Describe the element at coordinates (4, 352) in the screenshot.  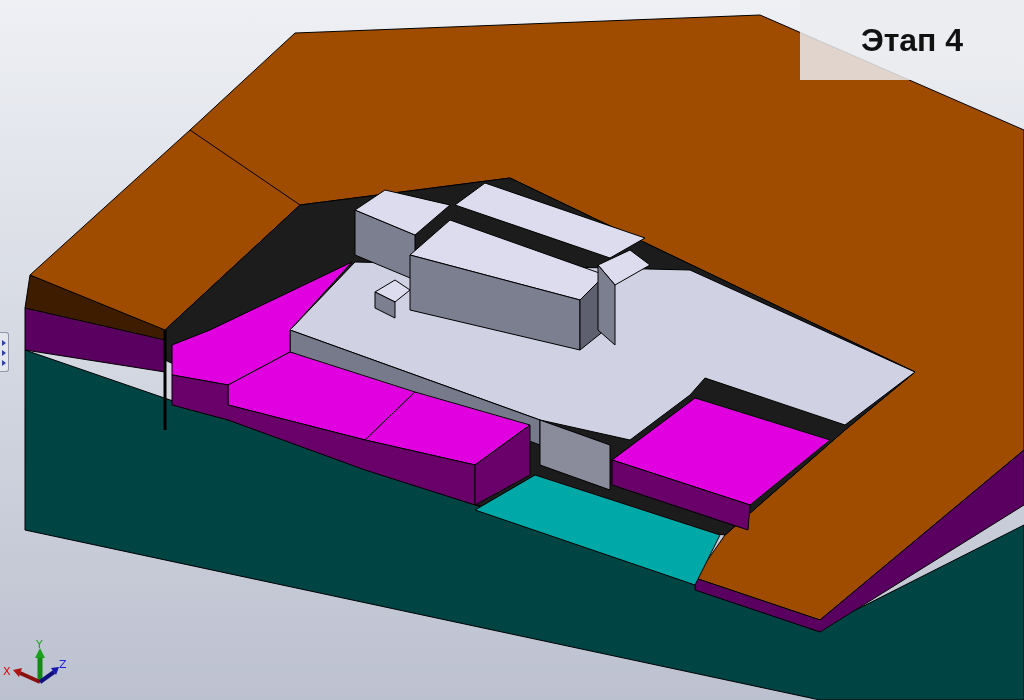
I see `panel-expand-handle` at that location.